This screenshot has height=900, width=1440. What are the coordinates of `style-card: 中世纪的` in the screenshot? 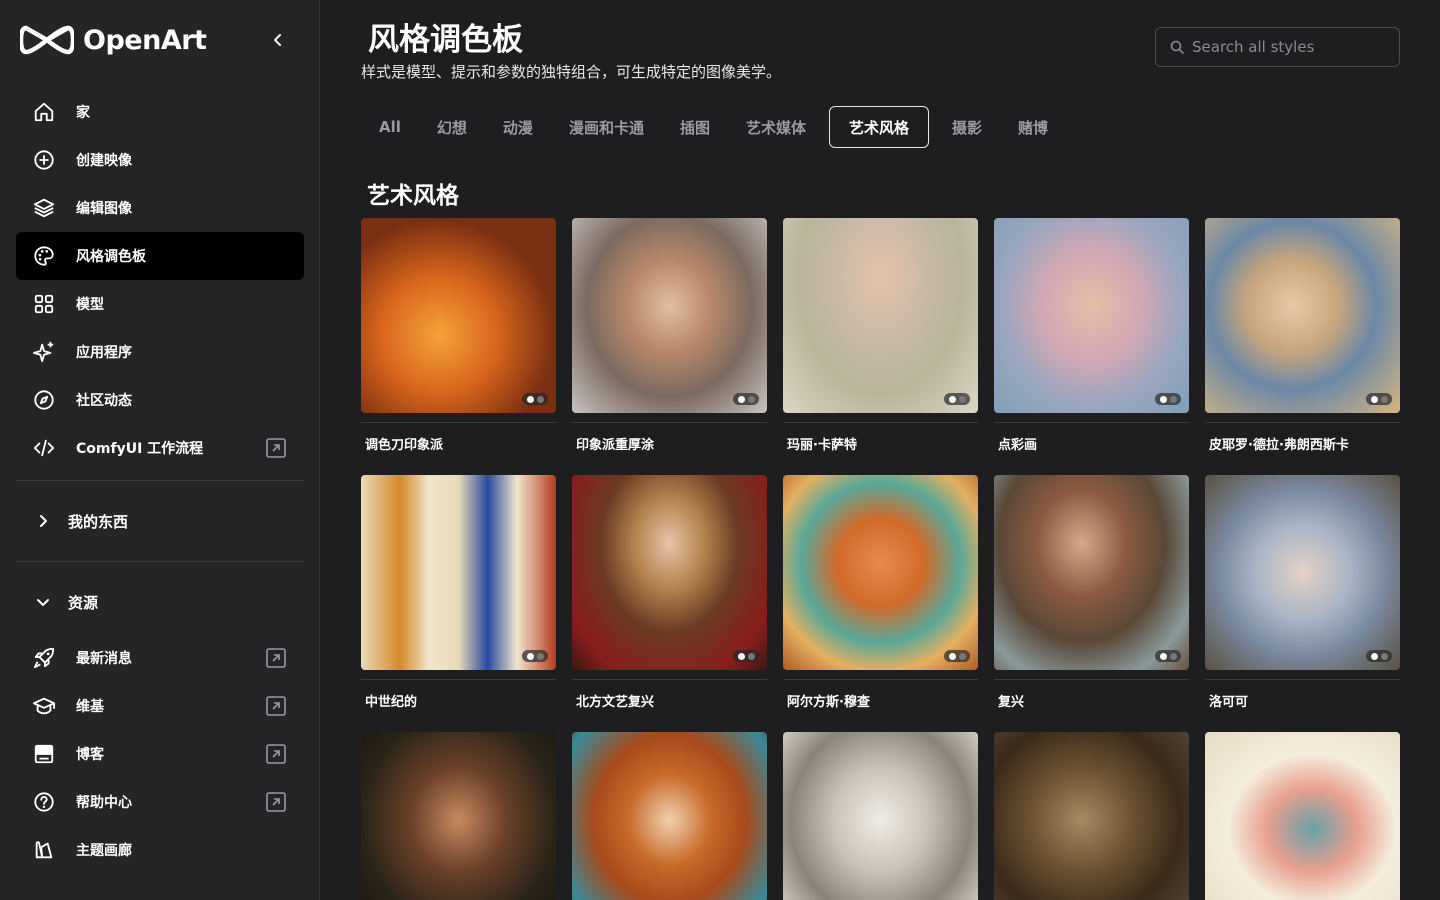 It's located at (458, 592).